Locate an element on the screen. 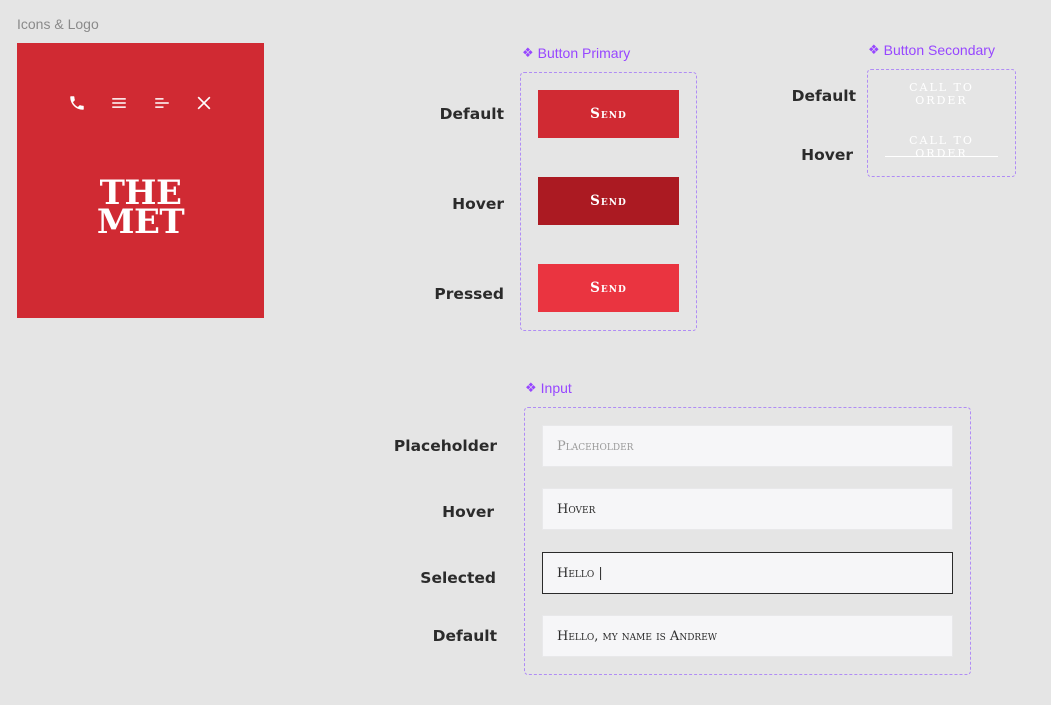 The height and width of the screenshot is (705, 1051). button-secondary-set-label: ❖ Button Secondary is located at coordinates (931, 50).